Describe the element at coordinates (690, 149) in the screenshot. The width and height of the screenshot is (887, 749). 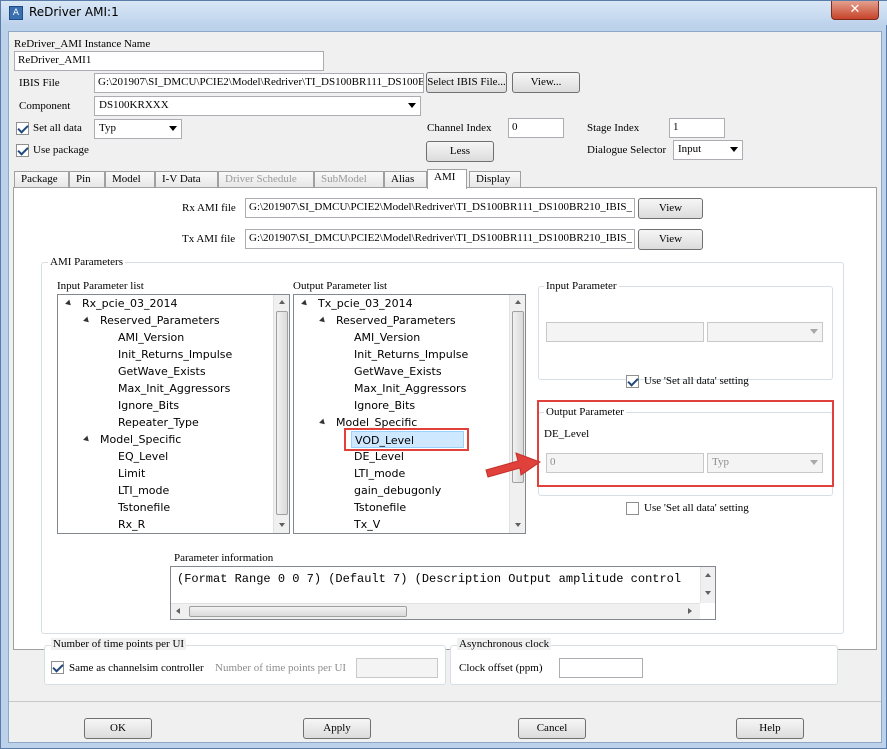
I see `dialogue-selector-value: Input` at that location.